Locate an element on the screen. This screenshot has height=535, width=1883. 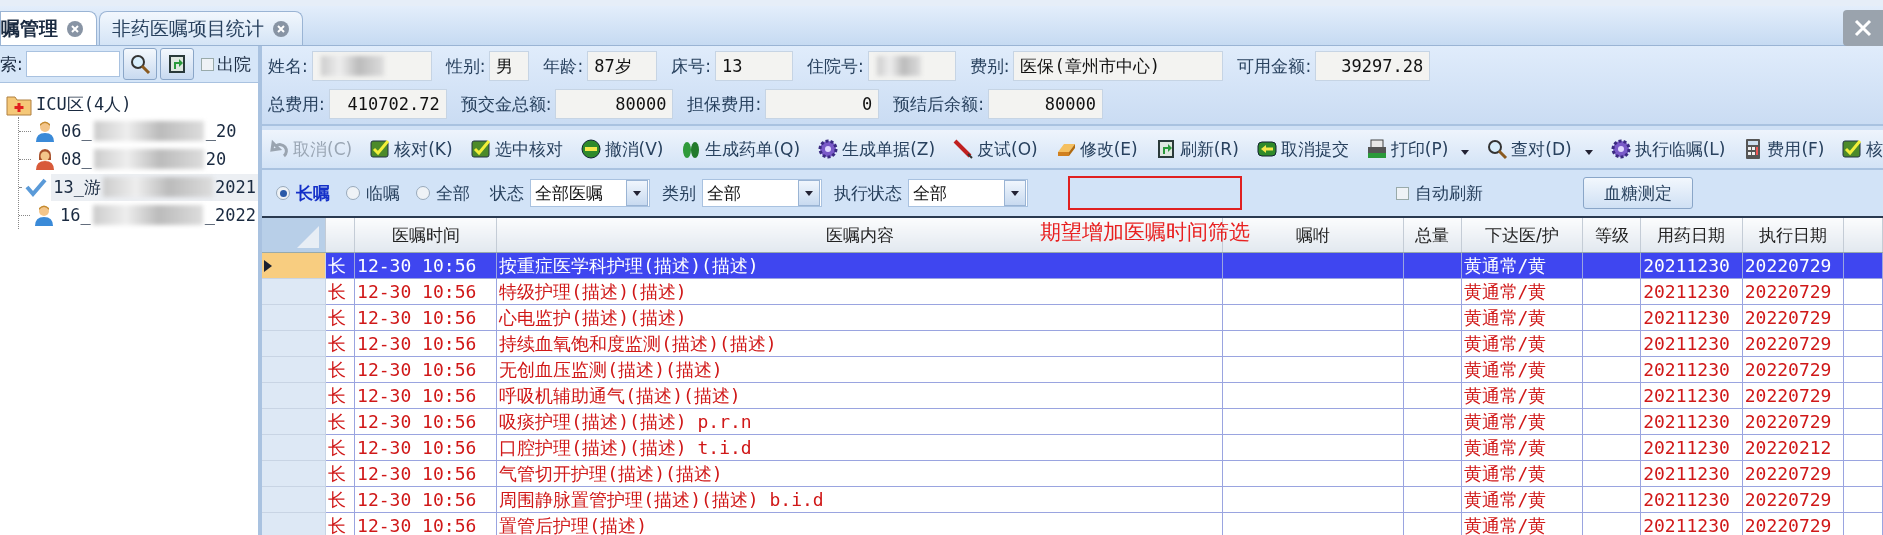
field-label: 住院号: is located at coordinates (835, 66).